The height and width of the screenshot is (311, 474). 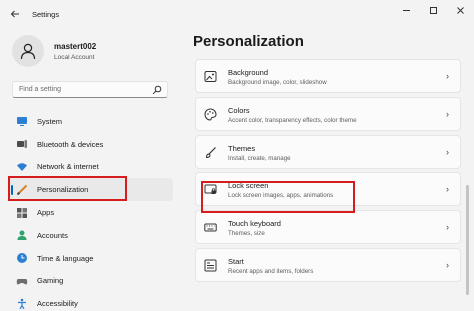 What do you see at coordinates (328, 264) in the screenshot?
I see `card-start: Start Recent apps and items, folders ›` at bounding box center [328, 264].